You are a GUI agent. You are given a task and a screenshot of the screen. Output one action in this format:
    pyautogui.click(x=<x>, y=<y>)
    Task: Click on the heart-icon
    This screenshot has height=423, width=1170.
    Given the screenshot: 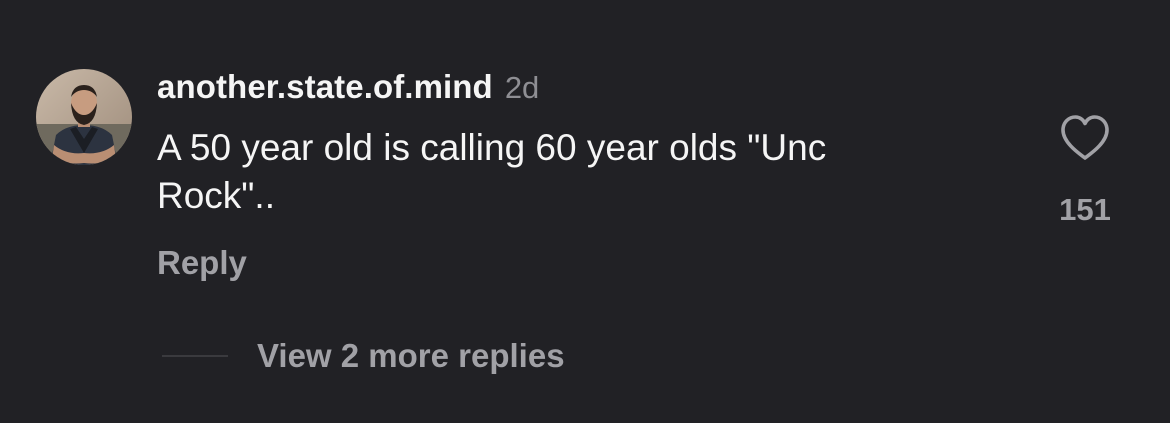 What is the action you would take?
    pyautogui.click(x=1085, y=138)
    